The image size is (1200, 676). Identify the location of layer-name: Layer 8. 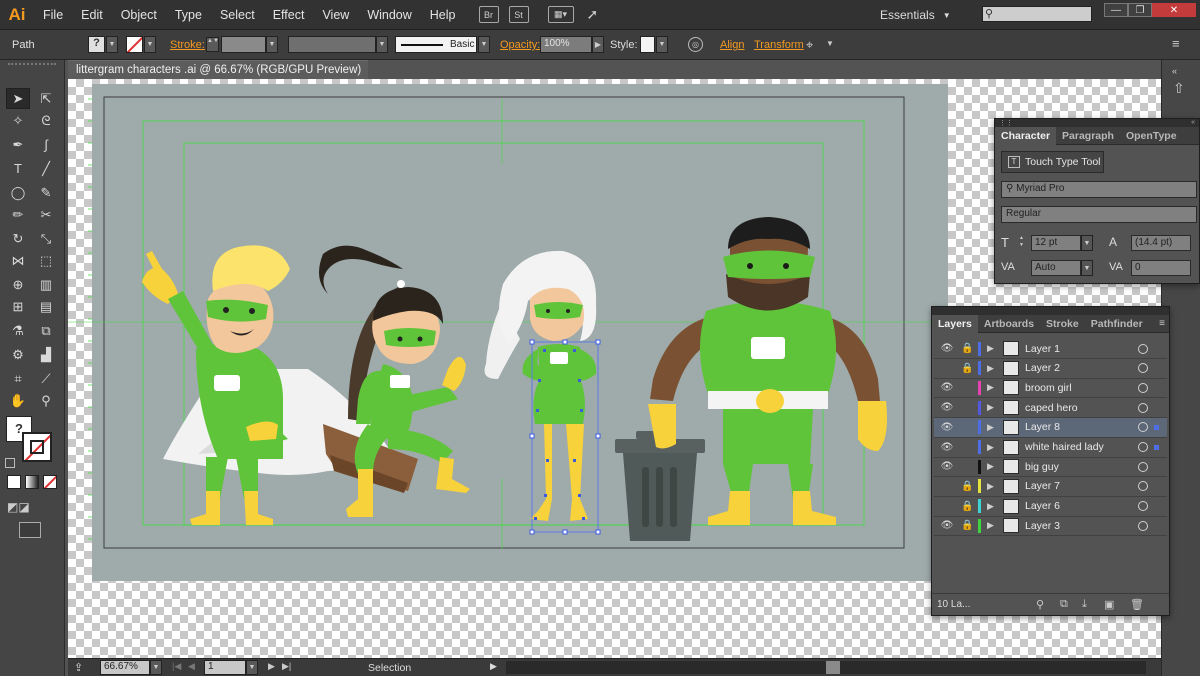
(1042, 427).